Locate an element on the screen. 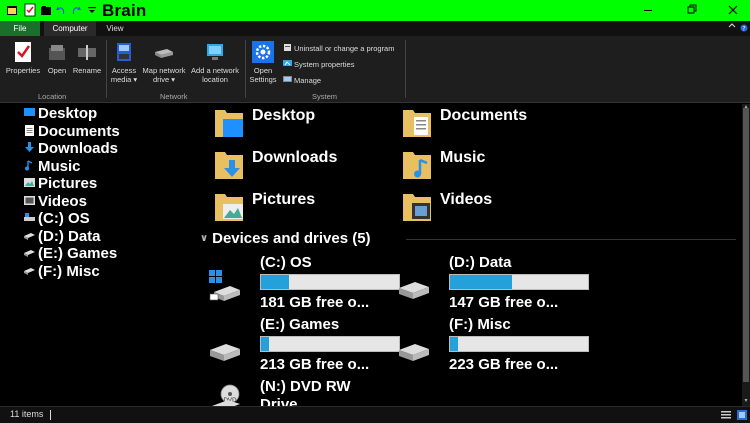  nav-item-label: (D:) Data is located at coordinates (69, 236).